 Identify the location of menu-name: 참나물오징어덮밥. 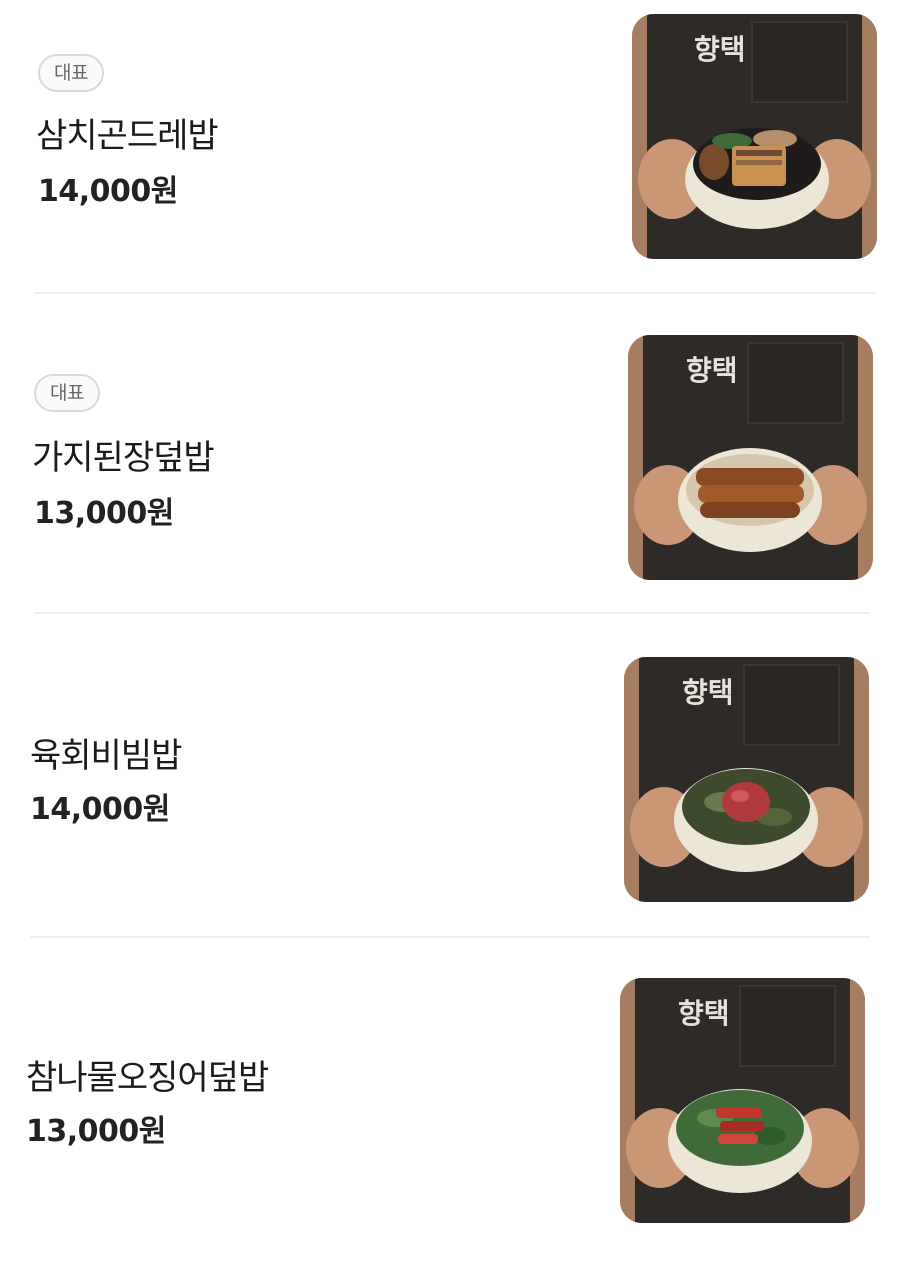
(147, 1078).